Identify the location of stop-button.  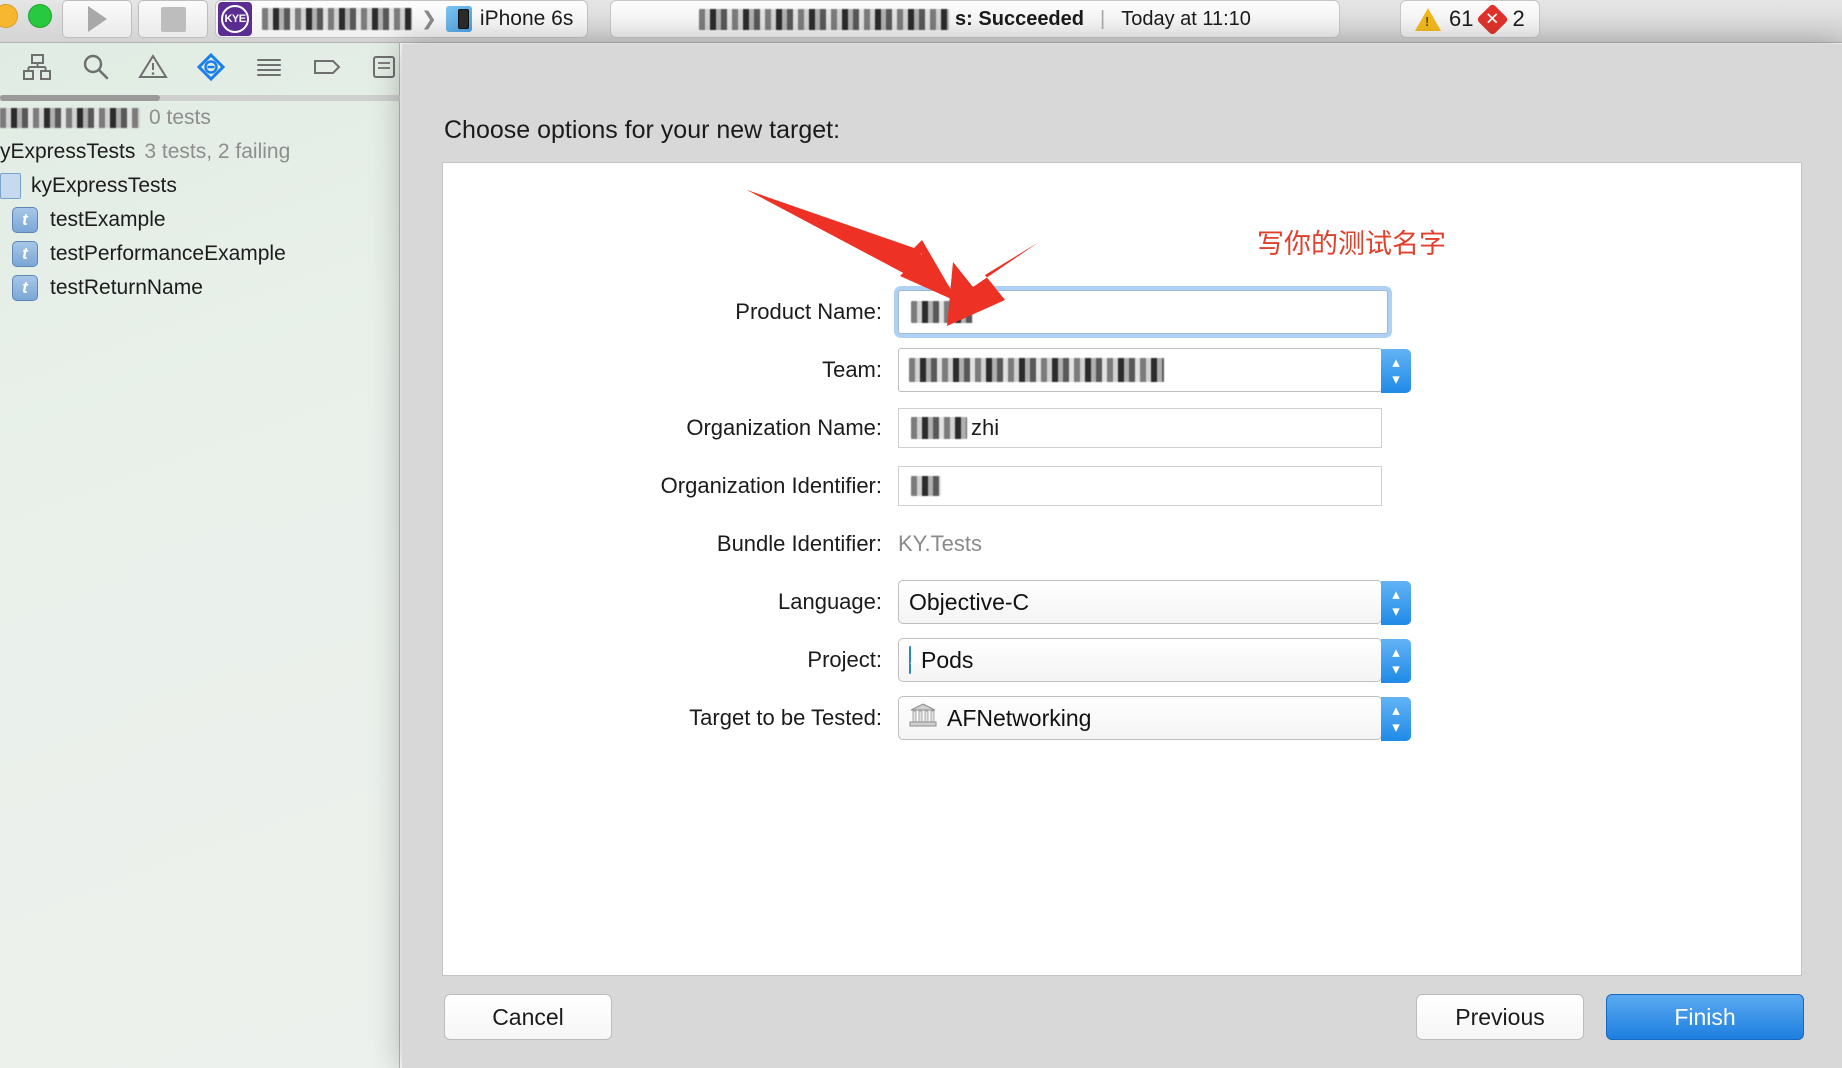
(173, 19).